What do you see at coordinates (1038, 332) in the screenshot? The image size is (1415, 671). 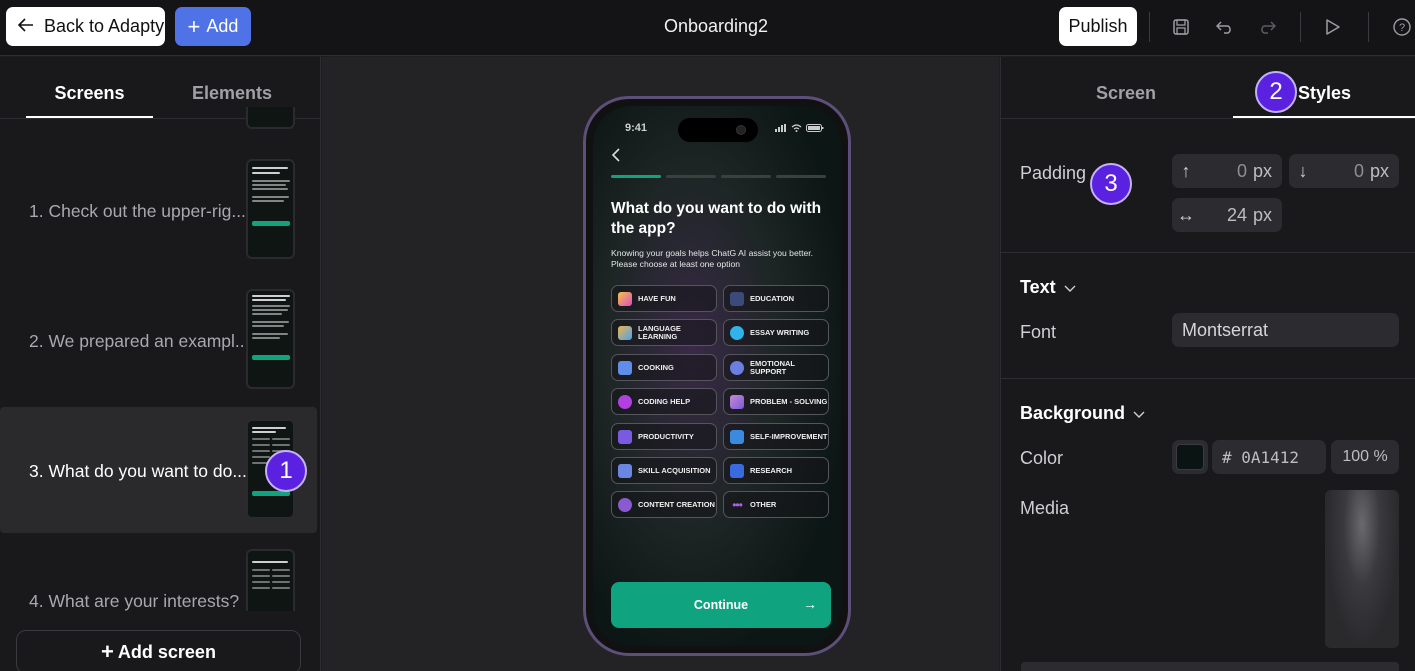 I see `font-label: Font` at bounding box center [1038, 332].